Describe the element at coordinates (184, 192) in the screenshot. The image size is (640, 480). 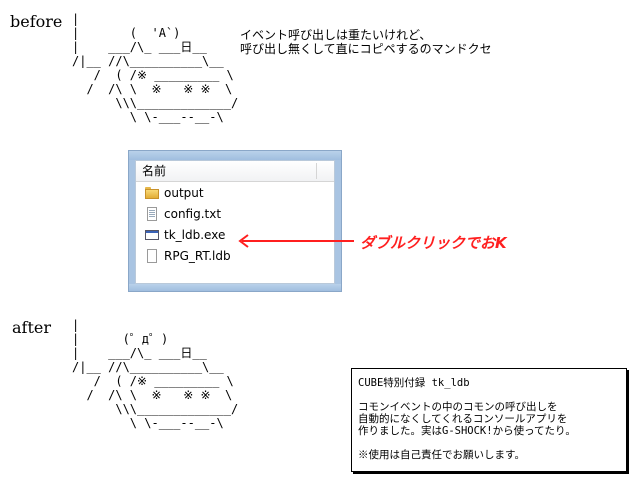
I see `file-name: output` at that location.